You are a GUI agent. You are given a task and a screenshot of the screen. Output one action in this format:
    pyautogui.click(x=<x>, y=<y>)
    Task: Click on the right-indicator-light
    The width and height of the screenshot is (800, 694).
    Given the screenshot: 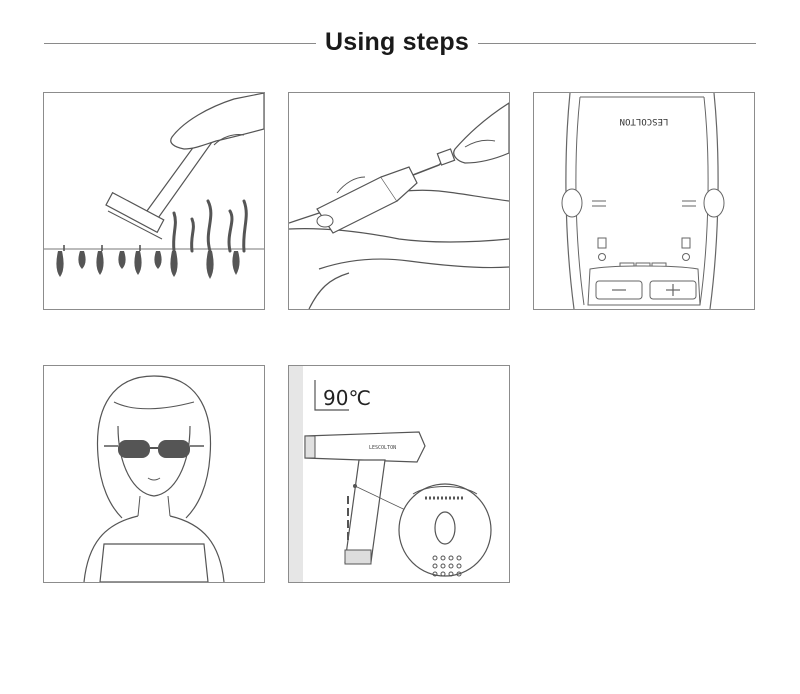 What is the action you would take?
    pyautogui.click(x=686, y=257)
    